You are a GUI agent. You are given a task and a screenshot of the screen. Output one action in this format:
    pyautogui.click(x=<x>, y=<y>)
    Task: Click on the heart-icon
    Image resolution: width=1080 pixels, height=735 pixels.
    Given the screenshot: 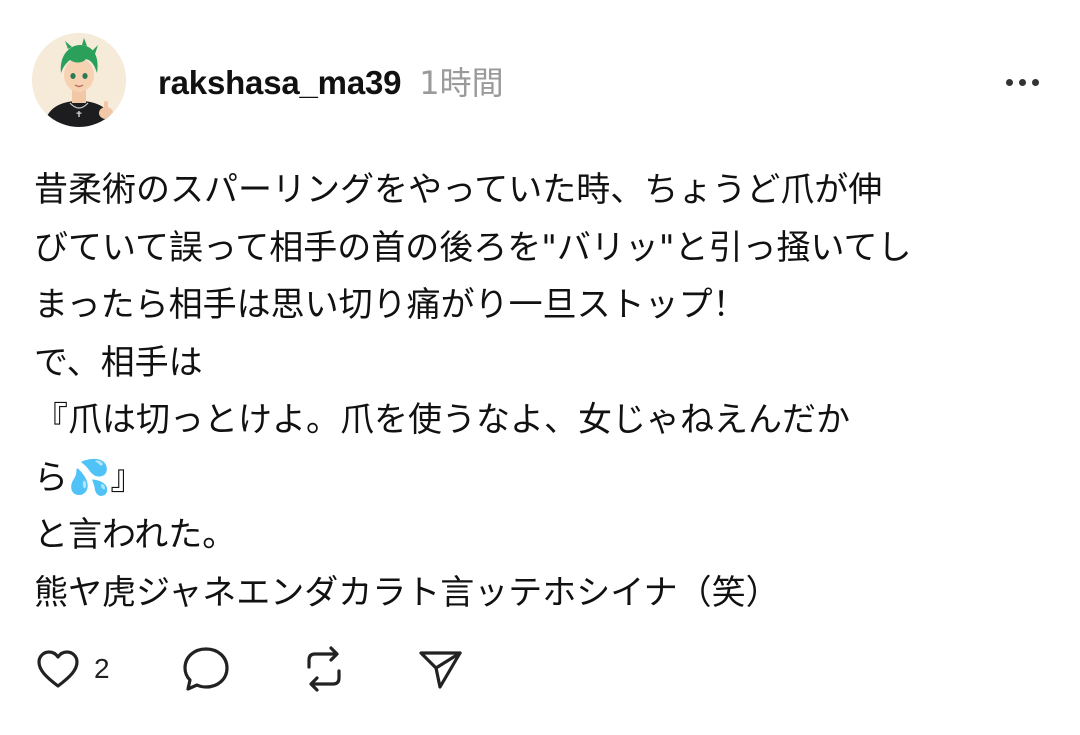 What is the action you would take?
    pyautogui.click(x=58, y=669)
    